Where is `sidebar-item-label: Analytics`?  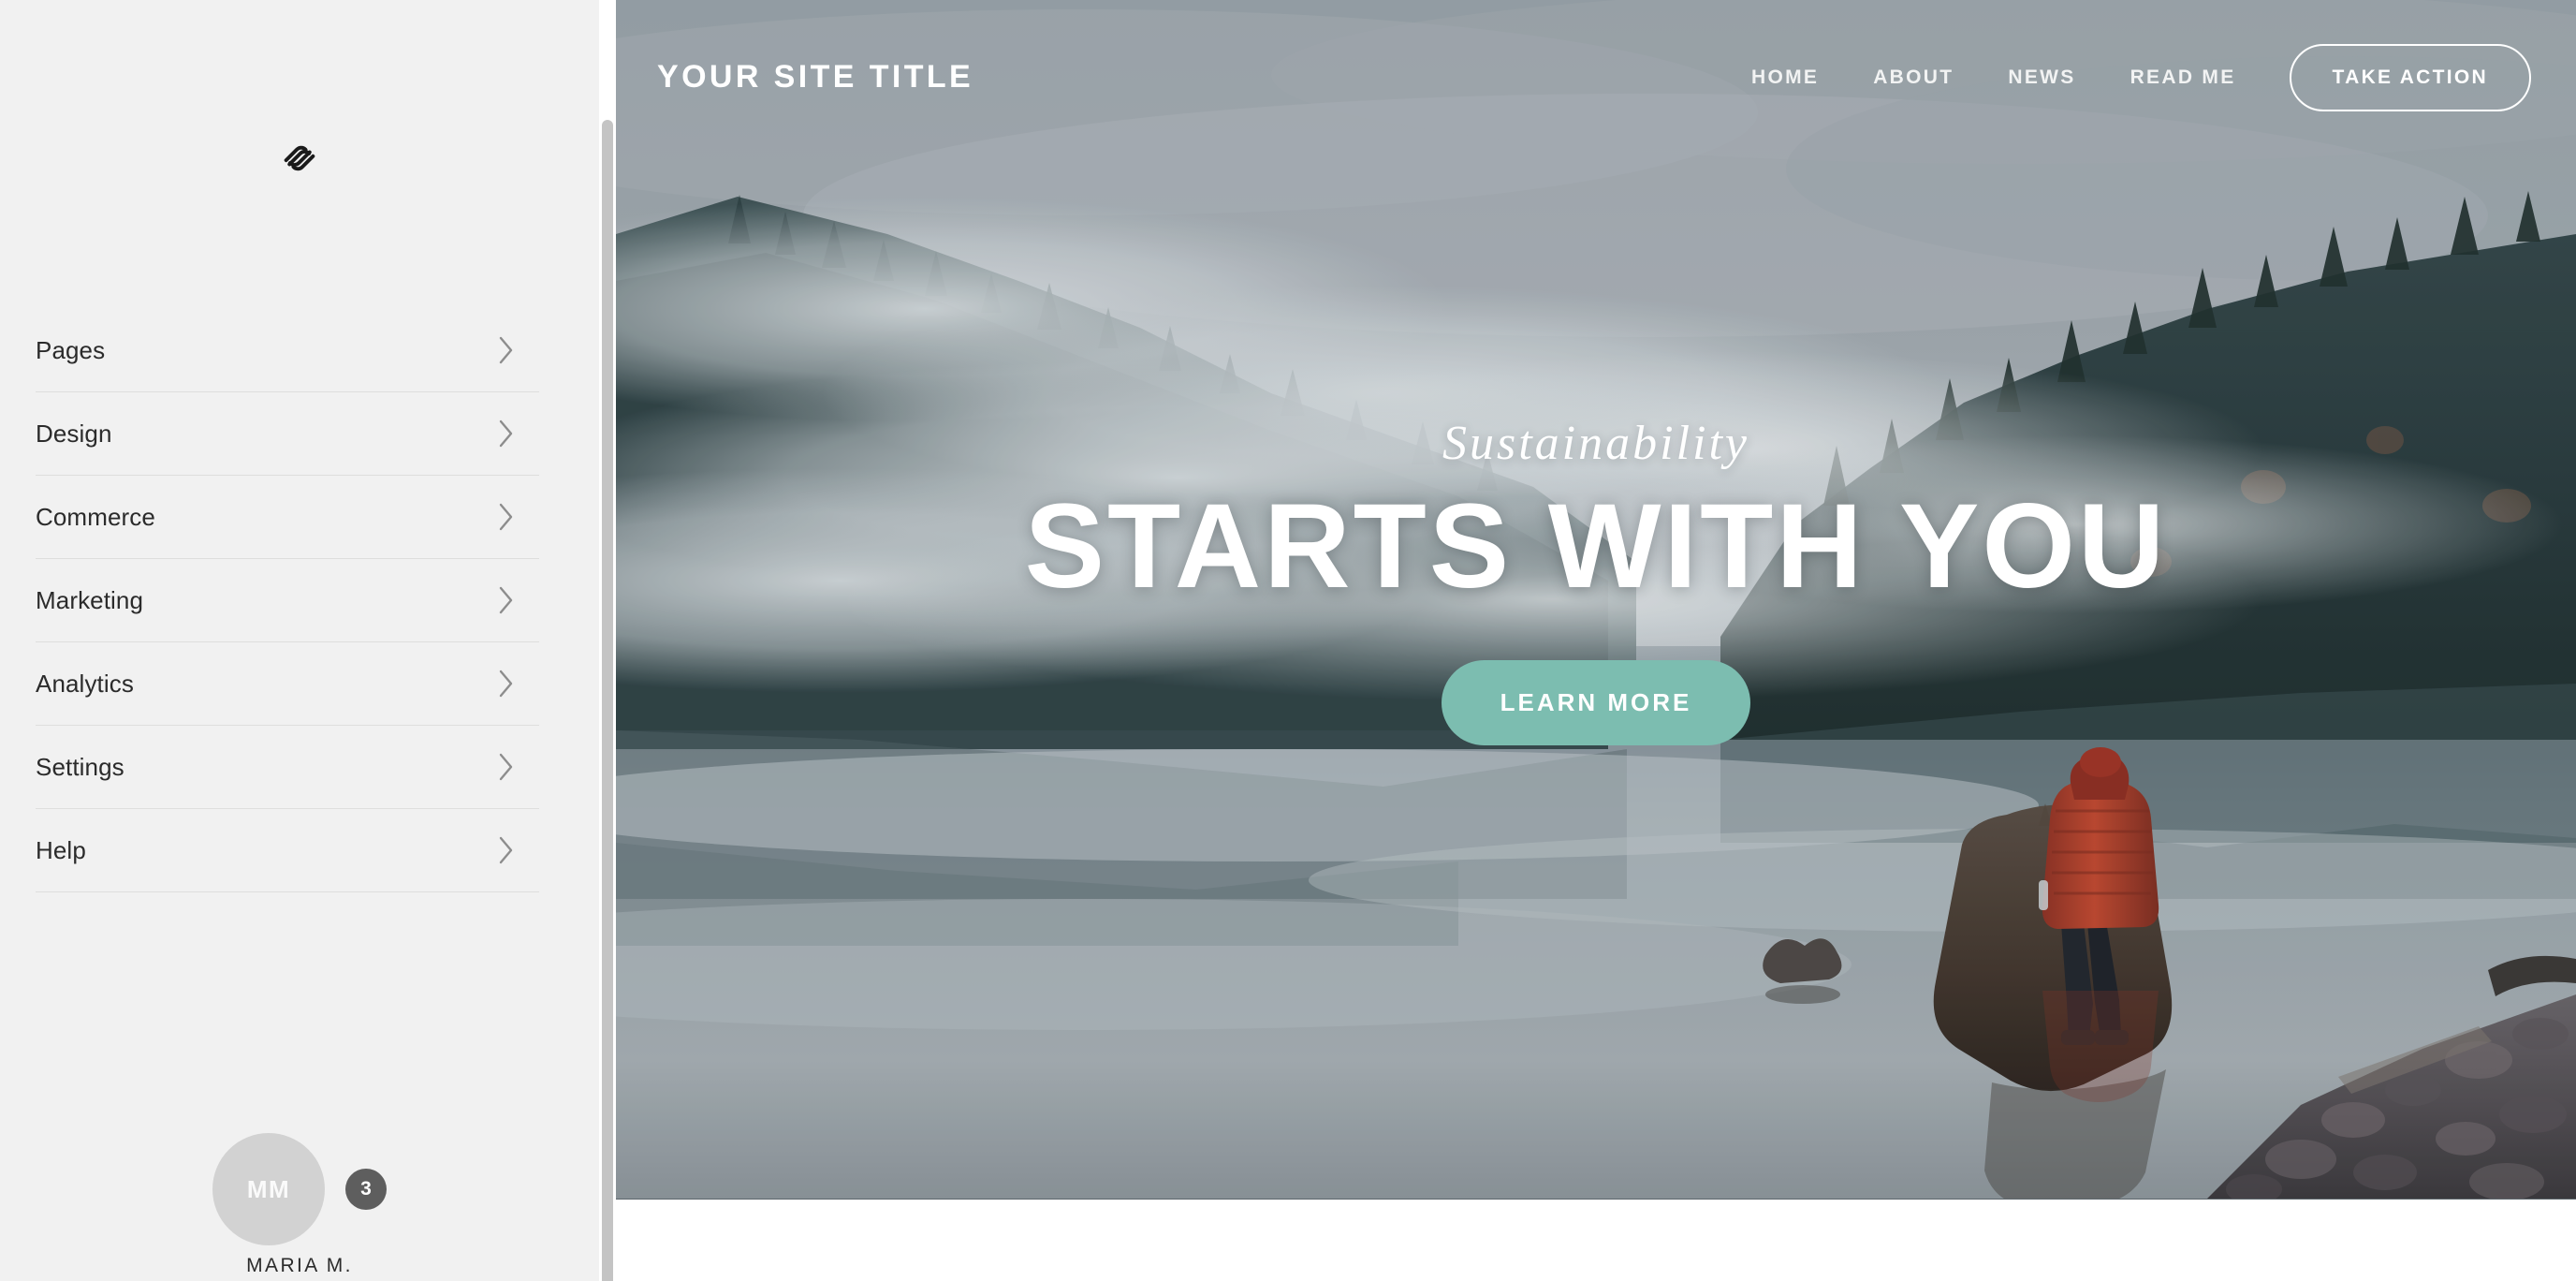
sidebar-item-label: Analytics is located at coordinates (85, 684).